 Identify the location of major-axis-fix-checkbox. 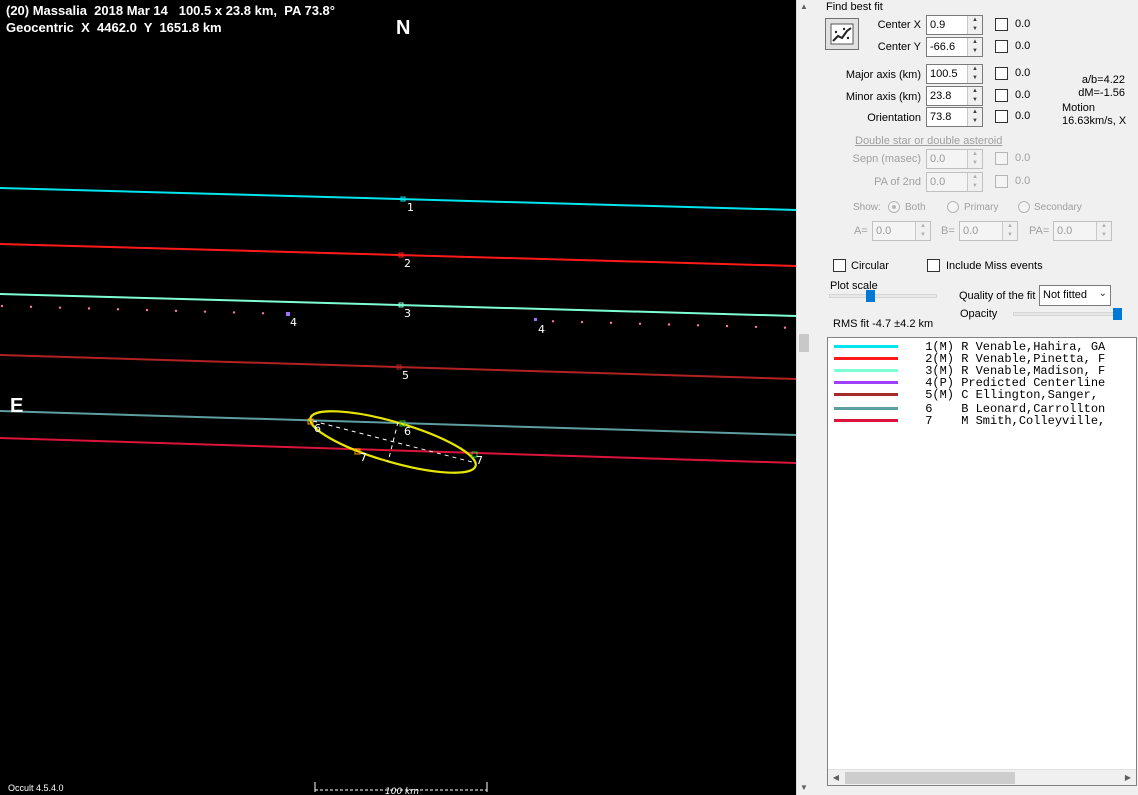
(1001, 73).